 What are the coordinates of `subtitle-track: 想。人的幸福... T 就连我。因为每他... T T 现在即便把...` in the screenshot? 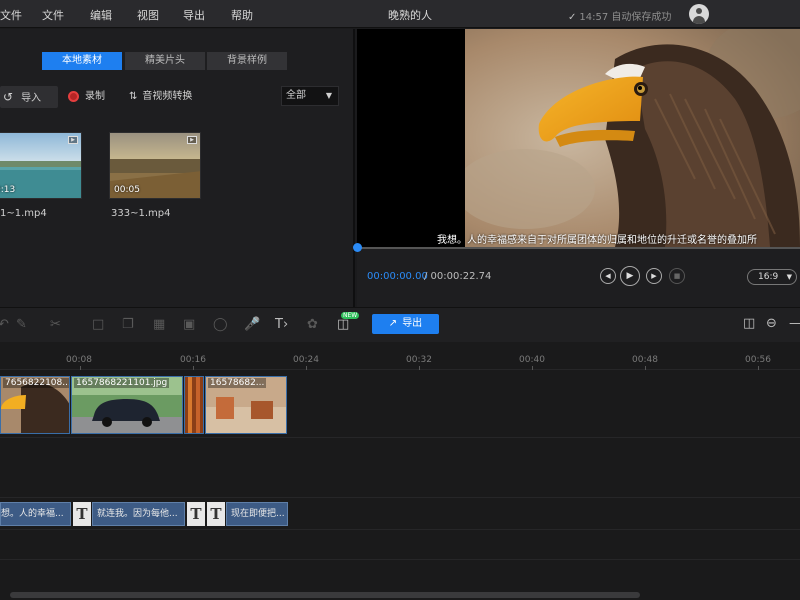 It's located at (400, 514).